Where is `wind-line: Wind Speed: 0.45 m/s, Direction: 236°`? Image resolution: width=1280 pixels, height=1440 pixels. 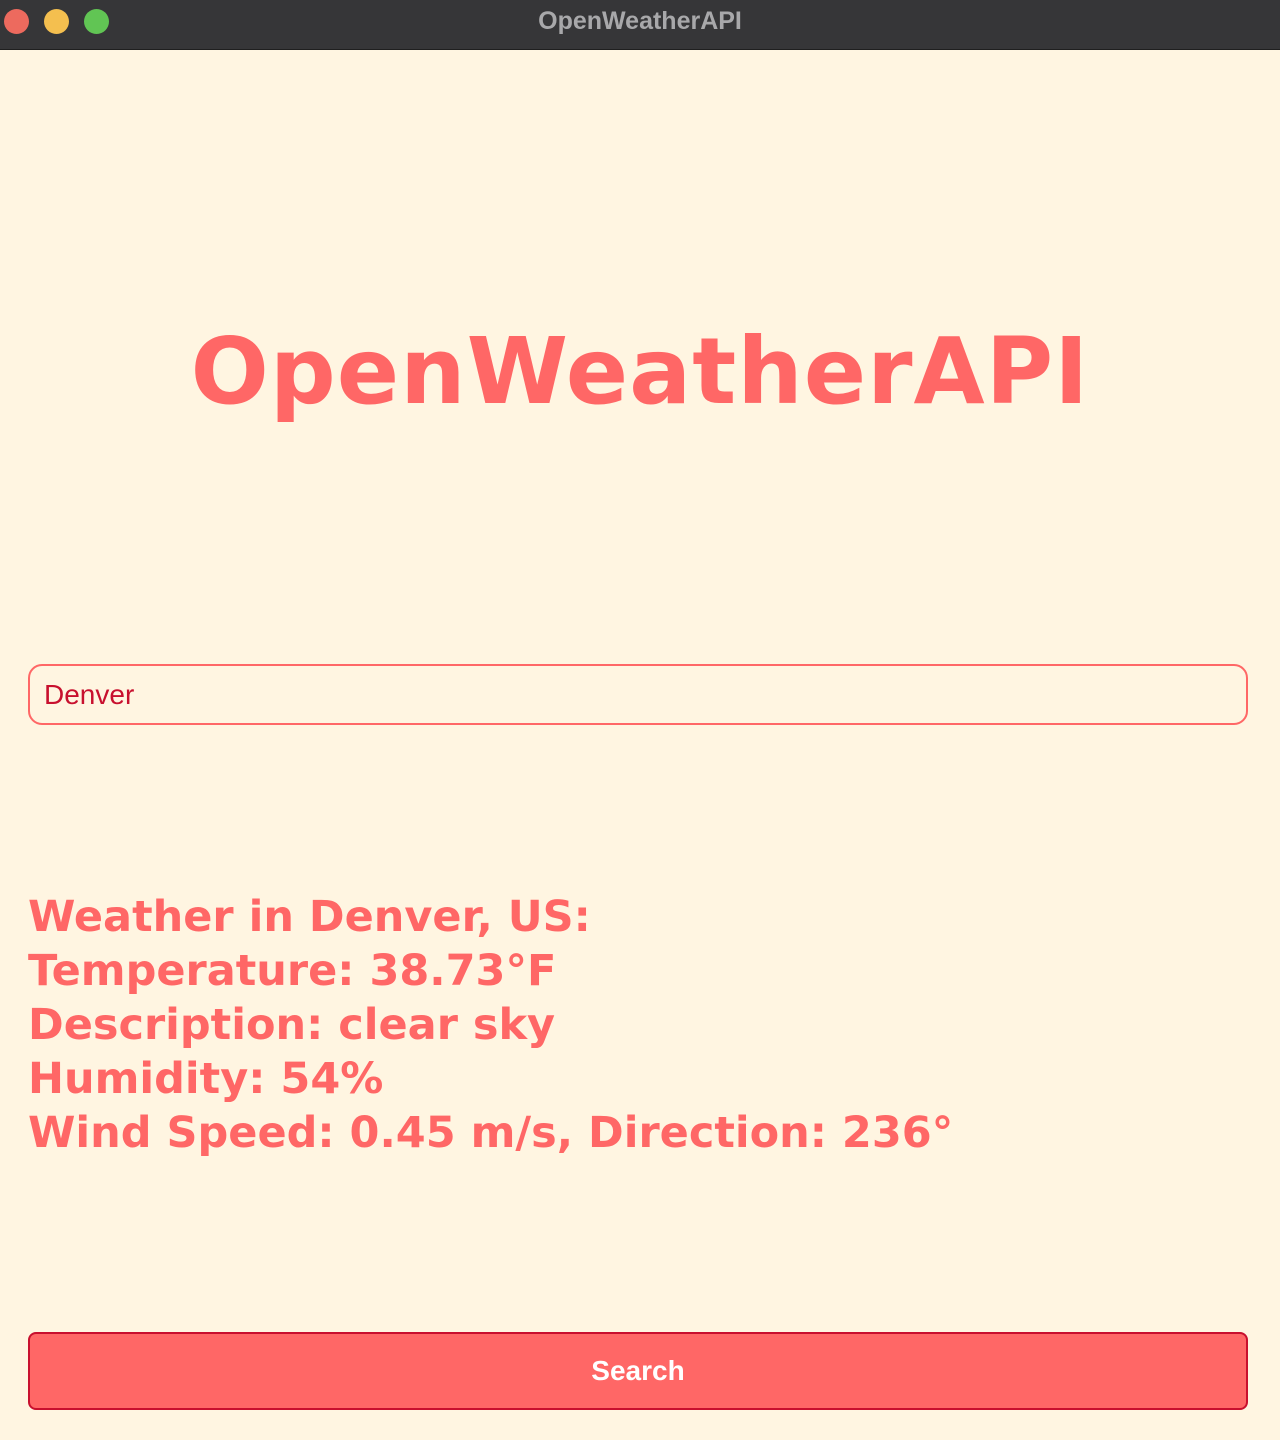 wind-line: Wind Speed: 0.45 m/s, Direction: 236° is located at coordinates (491, 1133).